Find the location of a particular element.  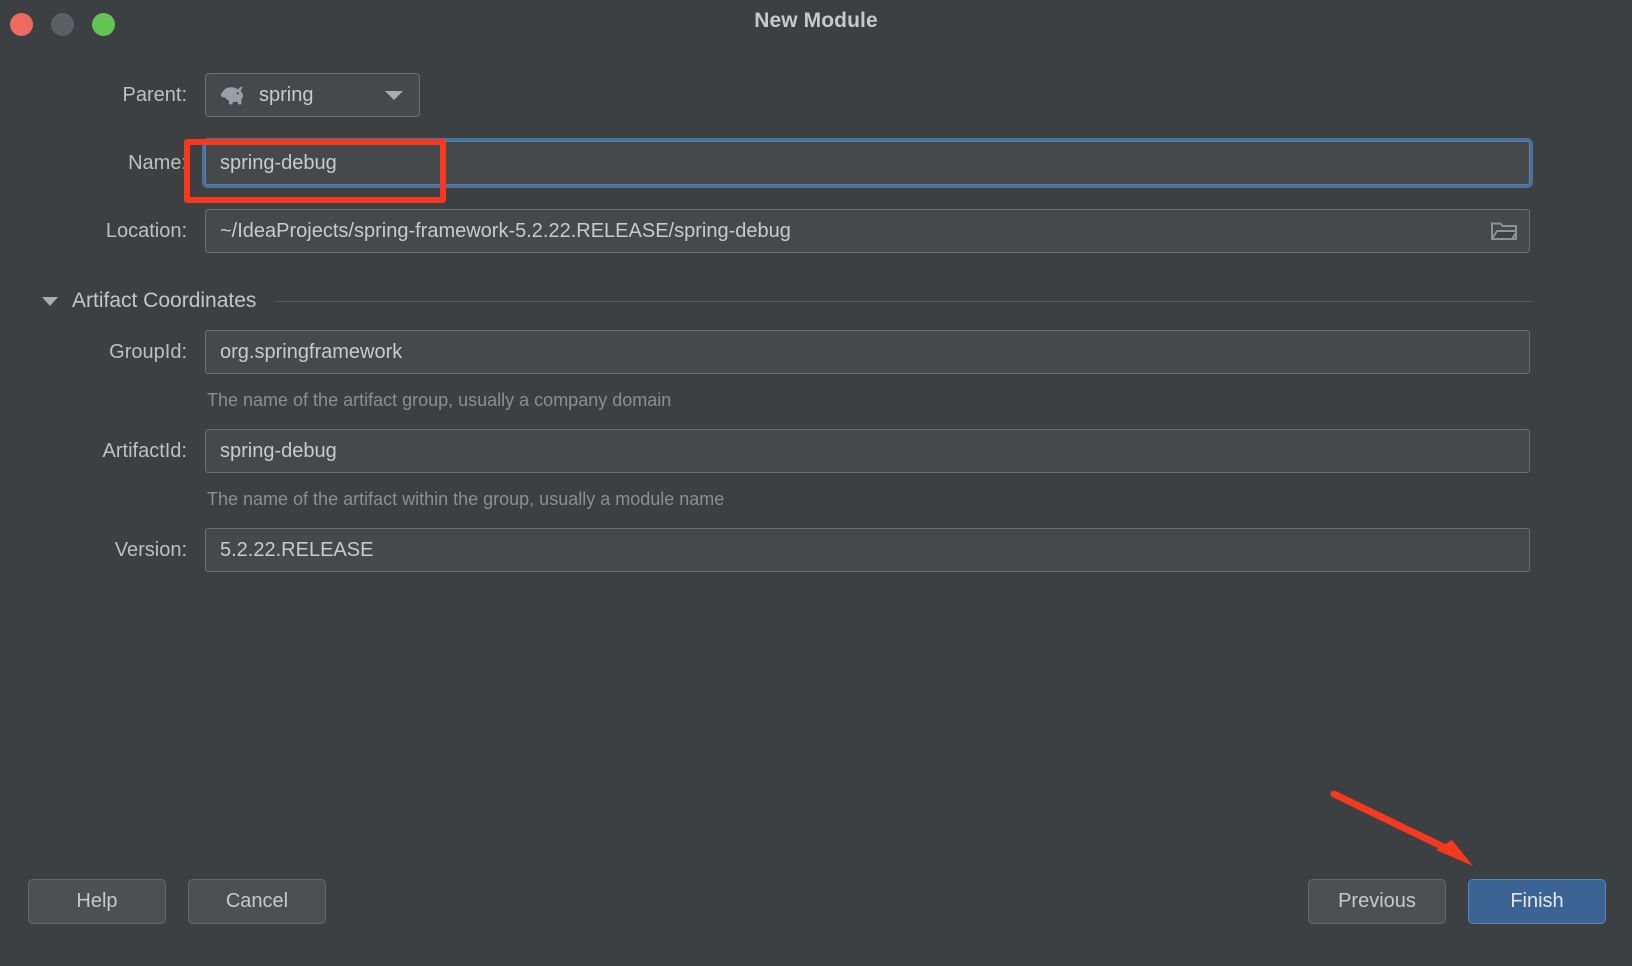

name-label: Name: is located at coordinates (157, 162).